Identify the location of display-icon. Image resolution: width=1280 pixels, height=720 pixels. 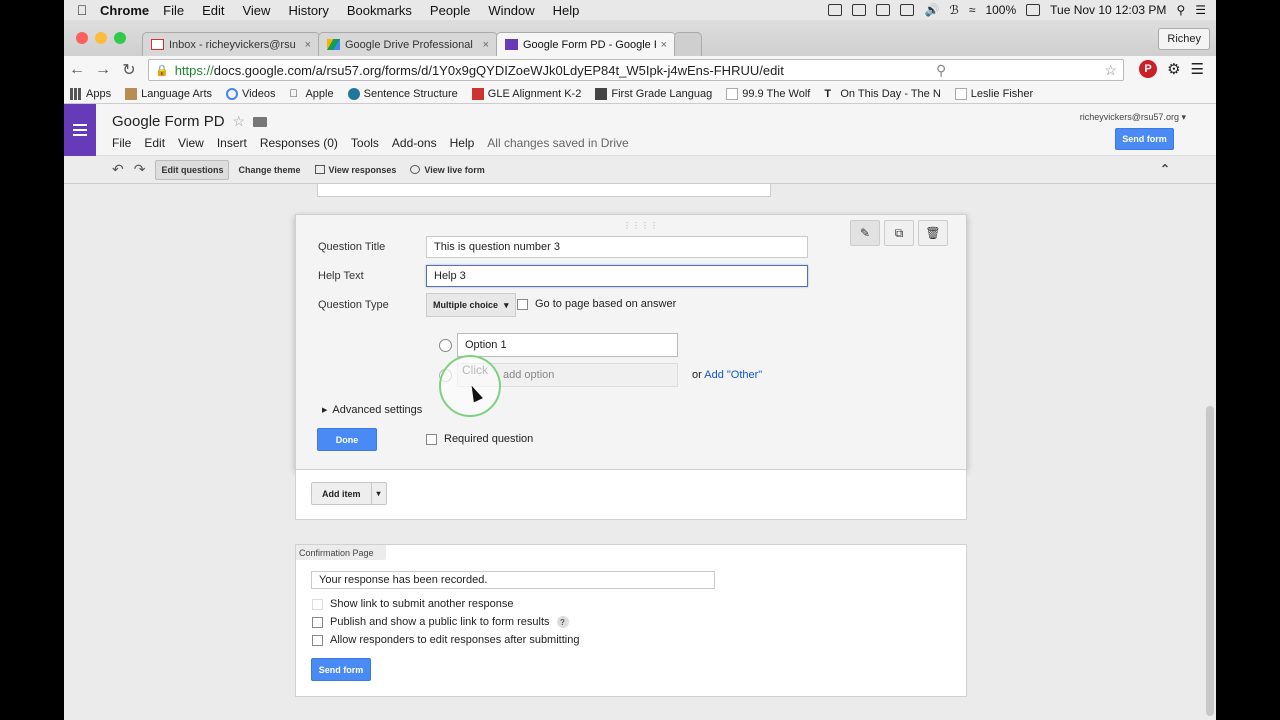
(907, 10).